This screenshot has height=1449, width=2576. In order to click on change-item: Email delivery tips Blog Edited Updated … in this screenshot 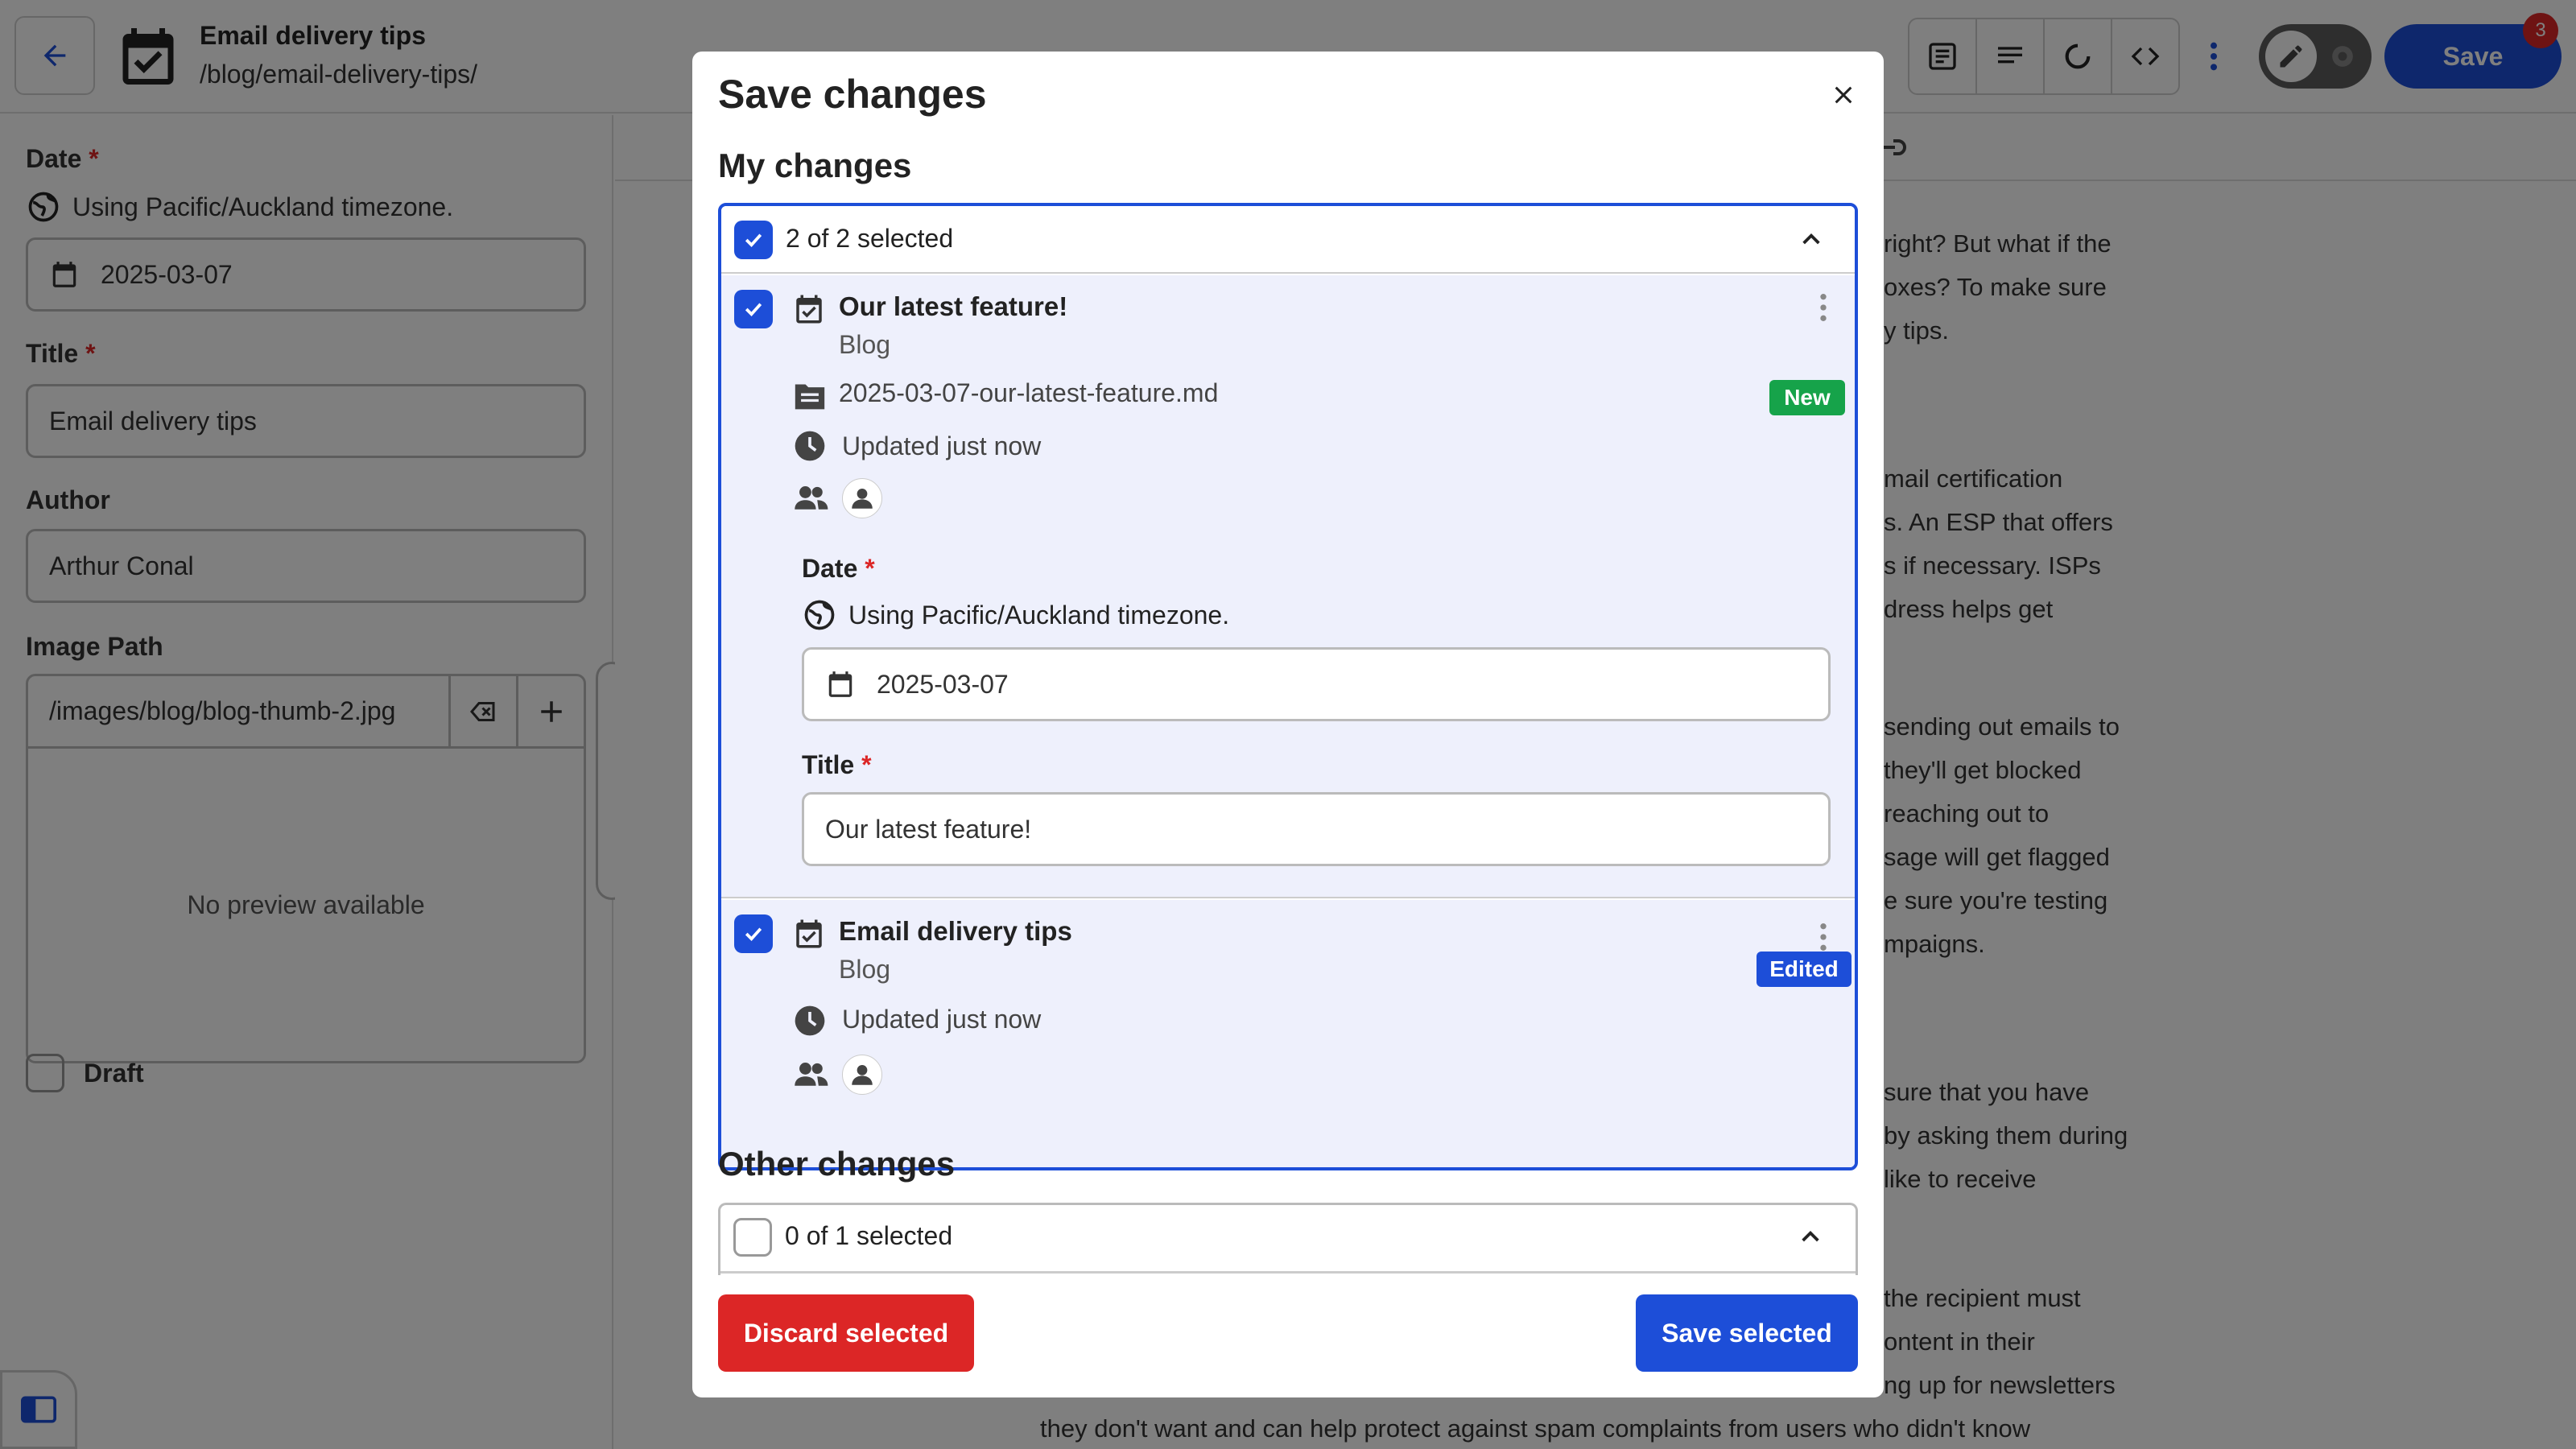, I will do `click(1288, 1033)`.